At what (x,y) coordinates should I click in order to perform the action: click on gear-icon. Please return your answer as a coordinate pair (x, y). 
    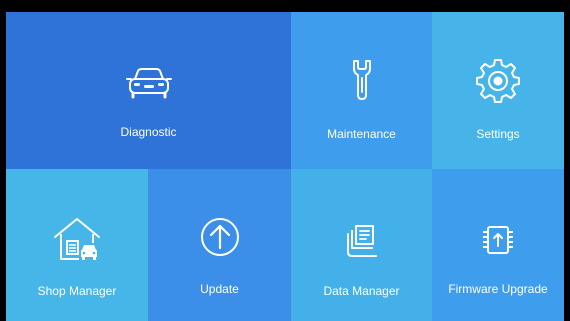
    Looking at the image, I should click on (498, 81).